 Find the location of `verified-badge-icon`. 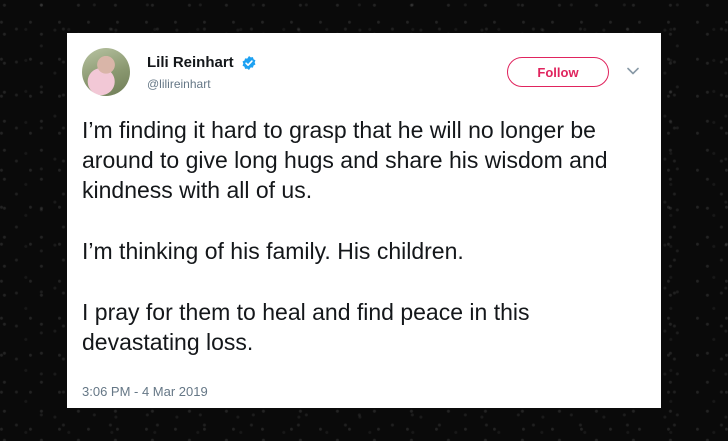

verified-badge-icon is located at coordinates (249, 63).